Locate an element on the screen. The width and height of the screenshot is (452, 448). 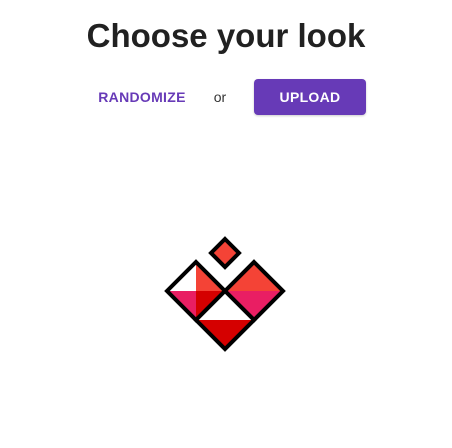
upload-button: UPLOAD is located at coordinates (310, 97).